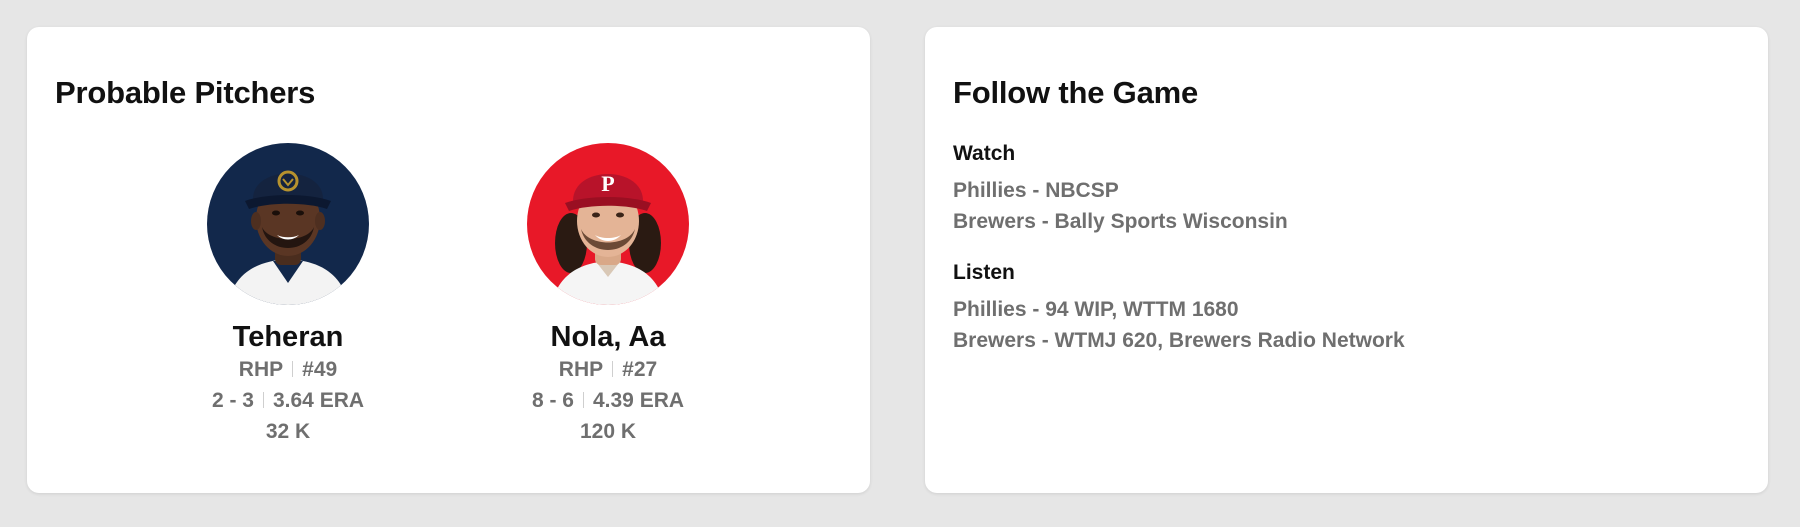  I want to click on pitcher-card-teheran: Teheran RHP #49 2 - 3 3.64 ERA 32 K, so click(288, 295).